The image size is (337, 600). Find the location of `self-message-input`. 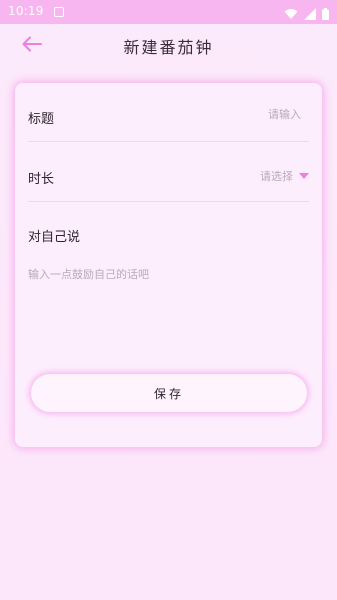

self-message-input is located at coordinates (168, 306).